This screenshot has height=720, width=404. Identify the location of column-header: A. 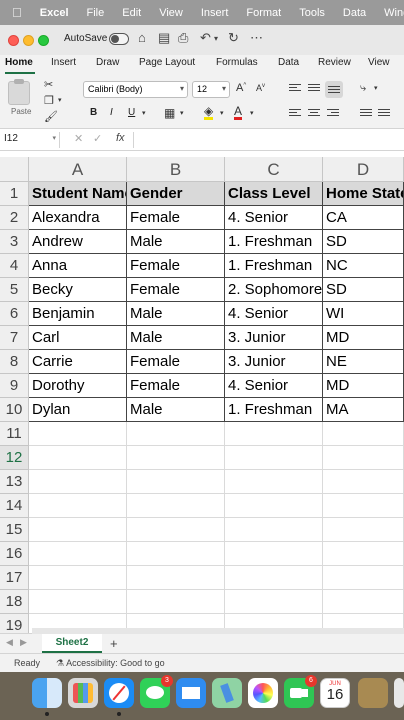
(78, 169).